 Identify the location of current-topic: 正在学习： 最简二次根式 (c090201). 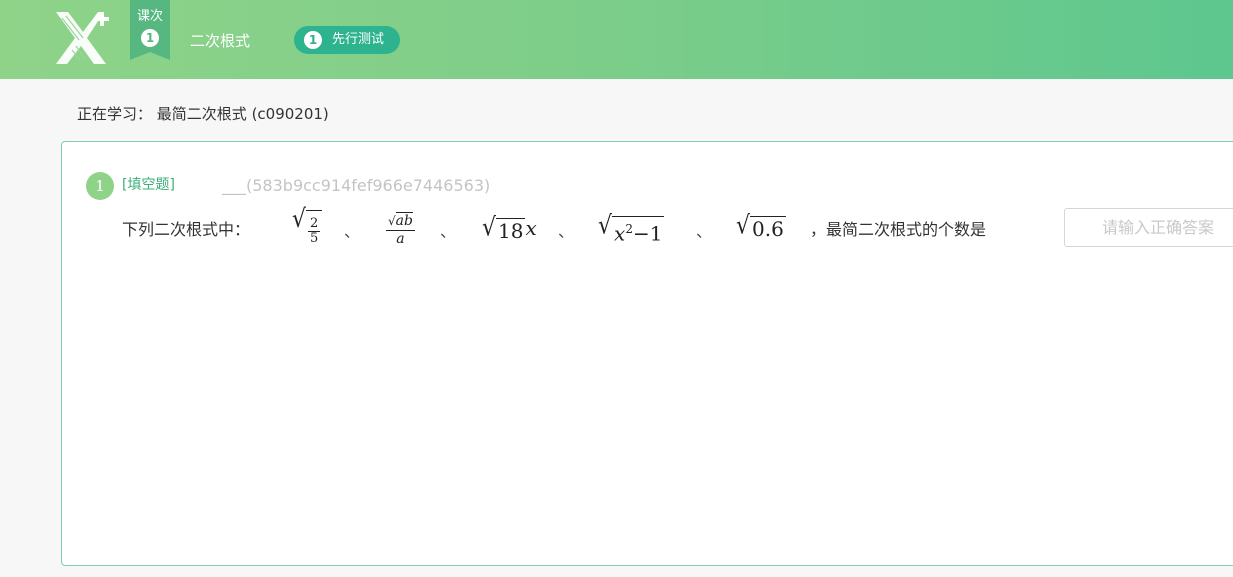
(203, 114).